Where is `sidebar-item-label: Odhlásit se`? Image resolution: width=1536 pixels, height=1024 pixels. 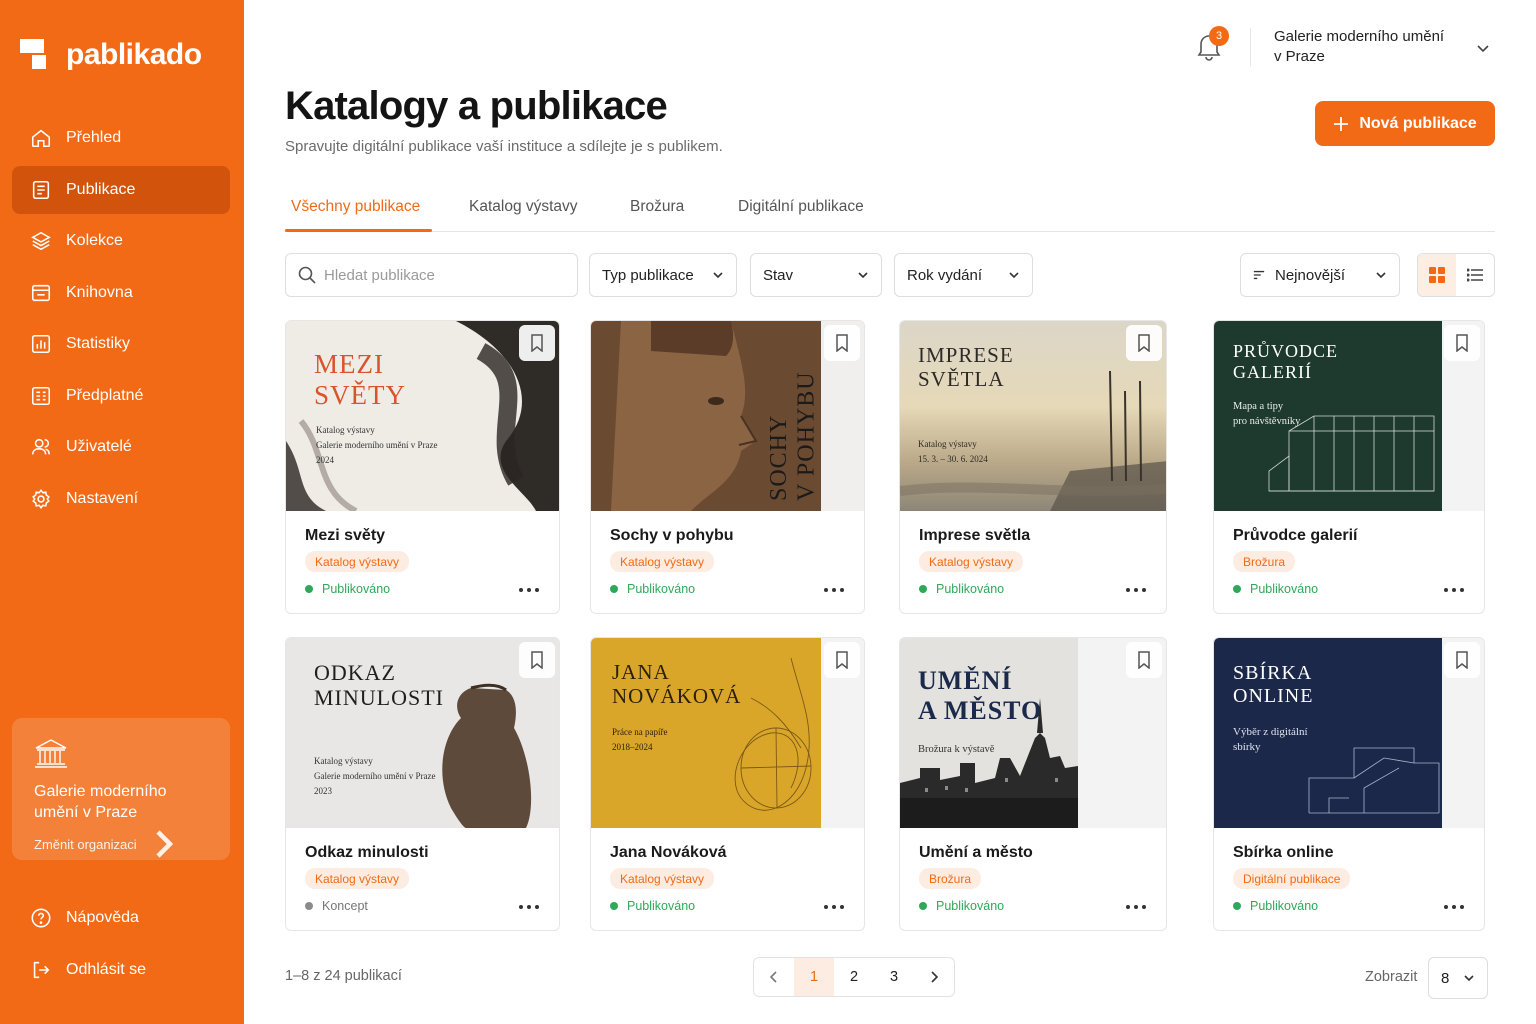 sidebar-item-label: Odhlásit se is located at coordinates (106, 969).